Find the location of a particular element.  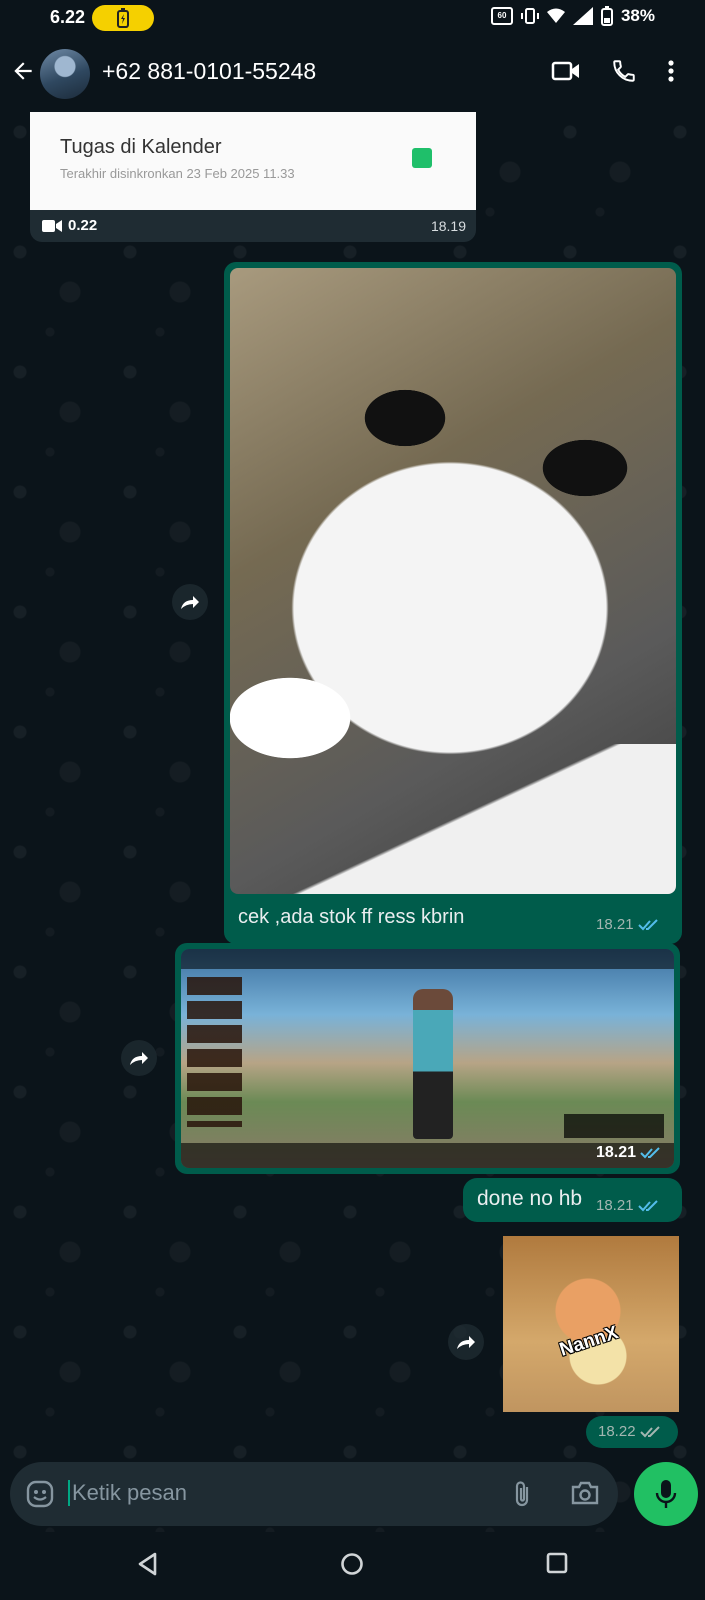

emoji-sticker-icon is located at coordinates (40, 1494).